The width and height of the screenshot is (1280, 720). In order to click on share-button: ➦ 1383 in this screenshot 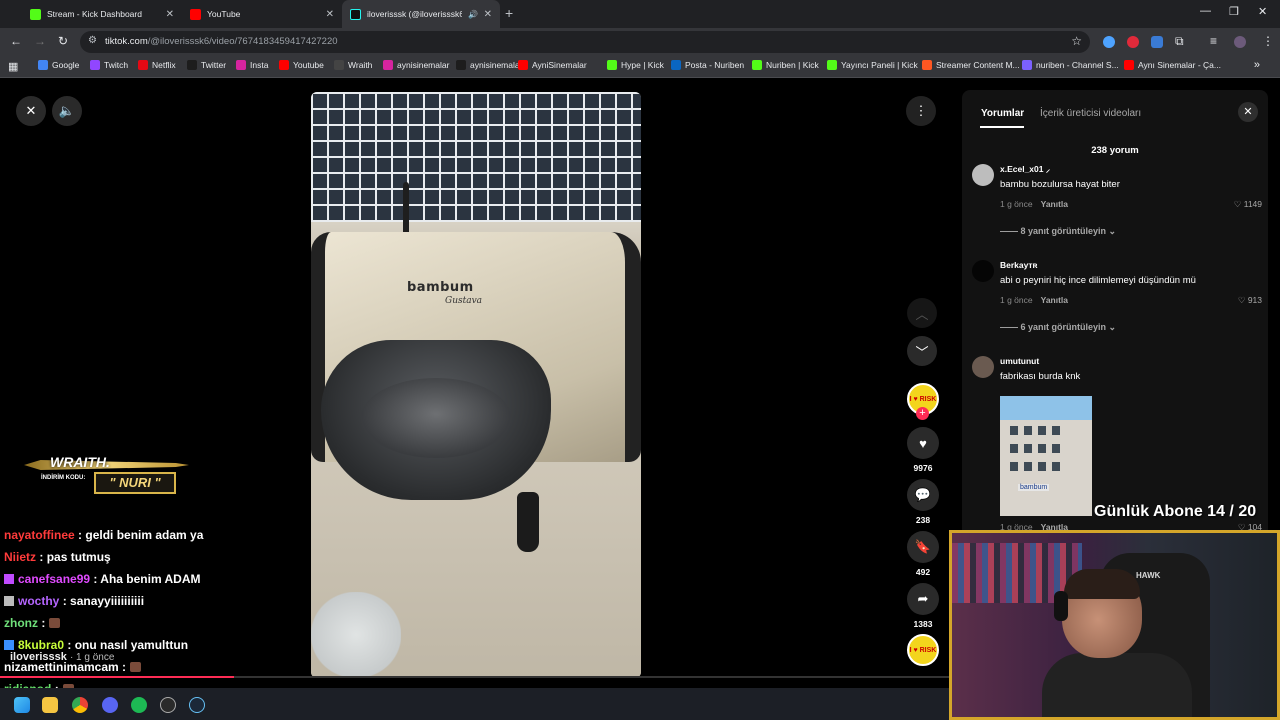, I will do `click(923, 606)`.